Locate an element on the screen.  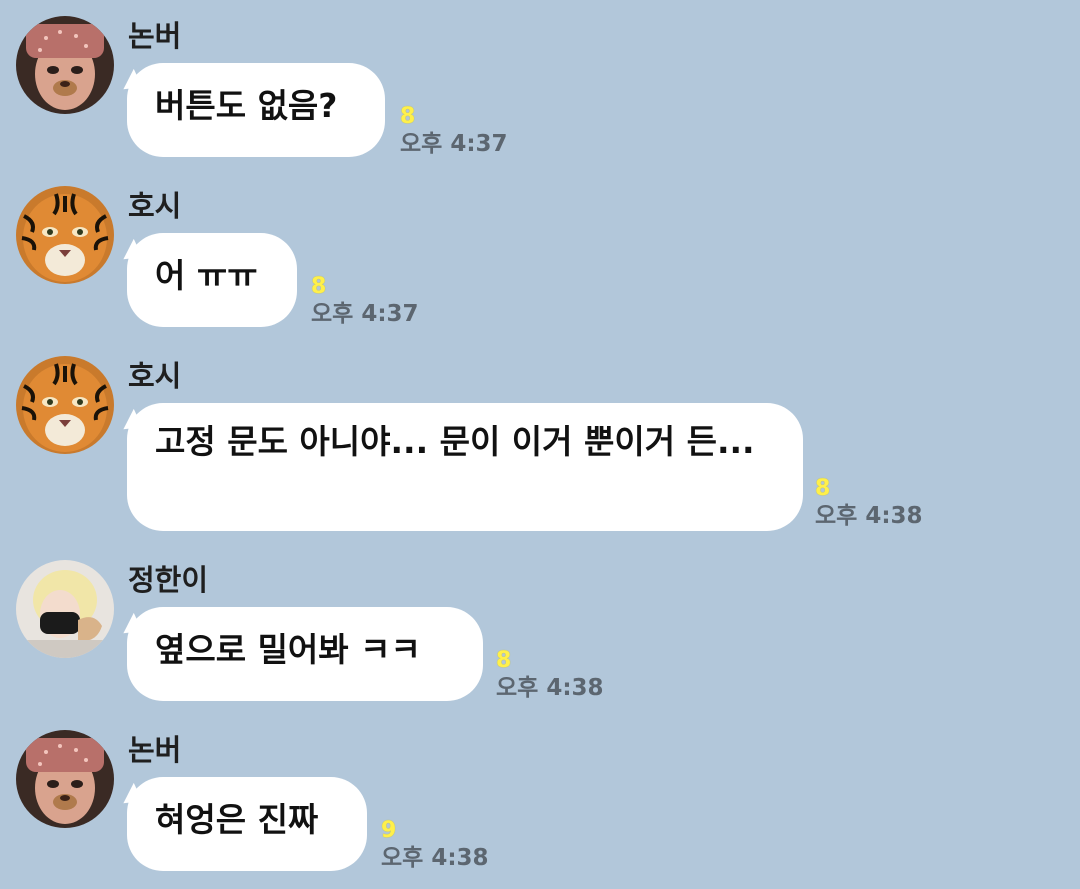
message-bubble: 어 ㅠㅠ is located at coordinates (212, 280).